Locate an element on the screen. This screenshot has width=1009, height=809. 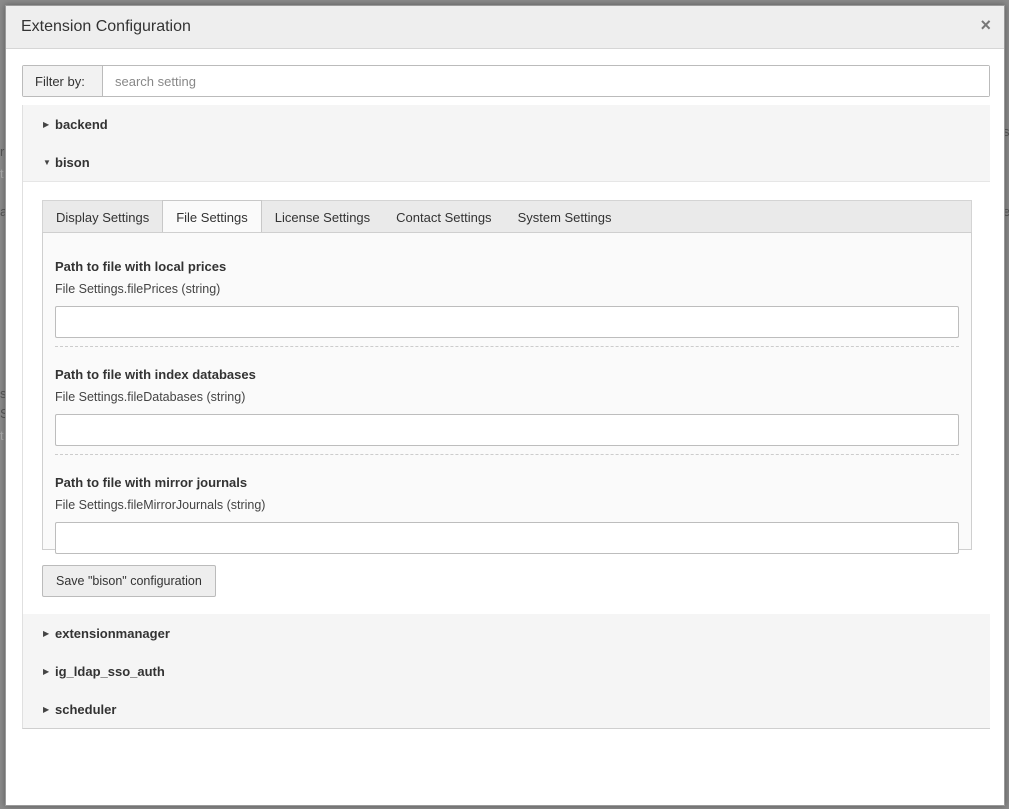
panel-header-extensionmanager: ▶ extensionmanager is located at coordinates (506, 633).